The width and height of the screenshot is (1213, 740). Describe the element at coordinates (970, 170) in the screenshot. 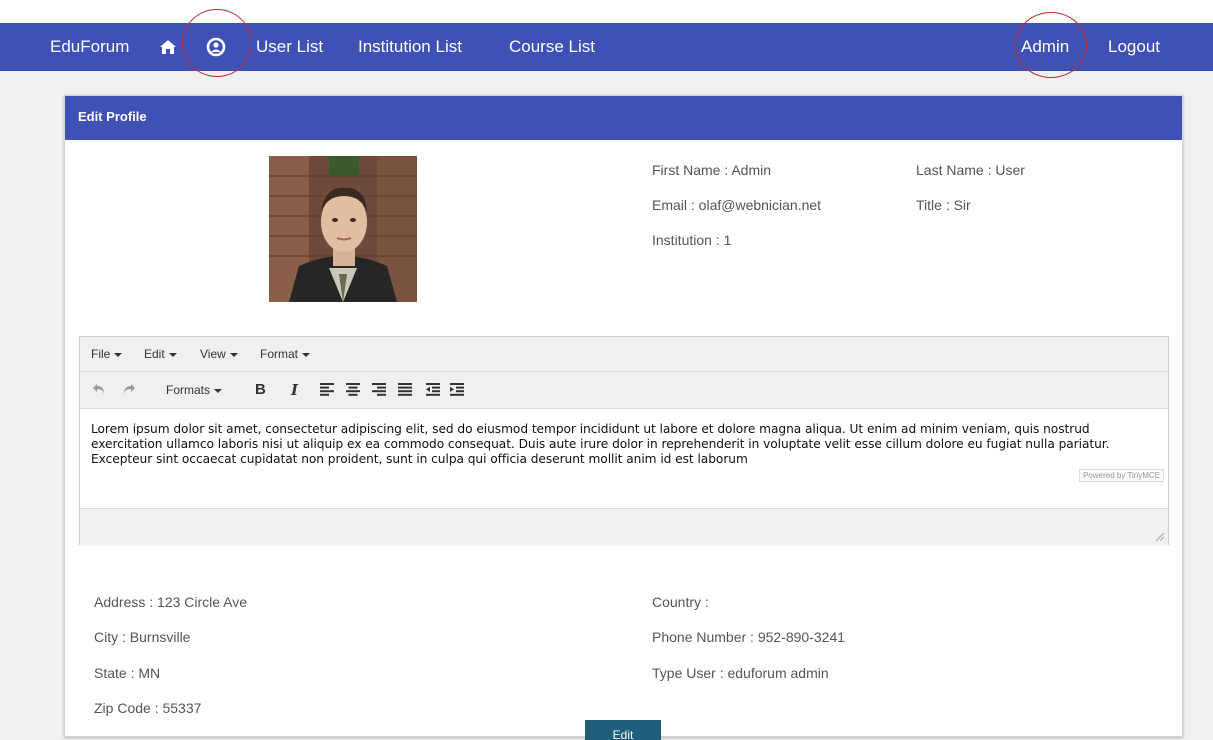

I see `last-name-field: Last Name : User` at that location.